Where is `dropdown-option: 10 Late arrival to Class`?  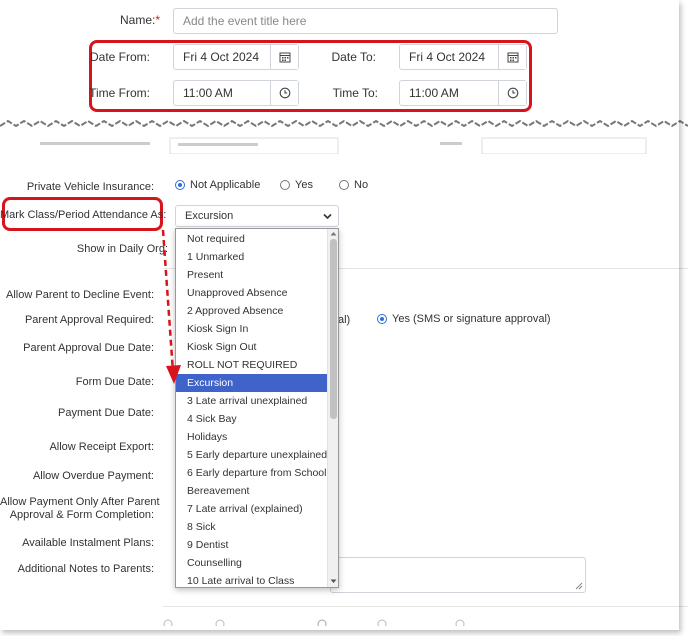 dropdown-option: 10 Late arrival to Class is located at coordinates (251, 579).